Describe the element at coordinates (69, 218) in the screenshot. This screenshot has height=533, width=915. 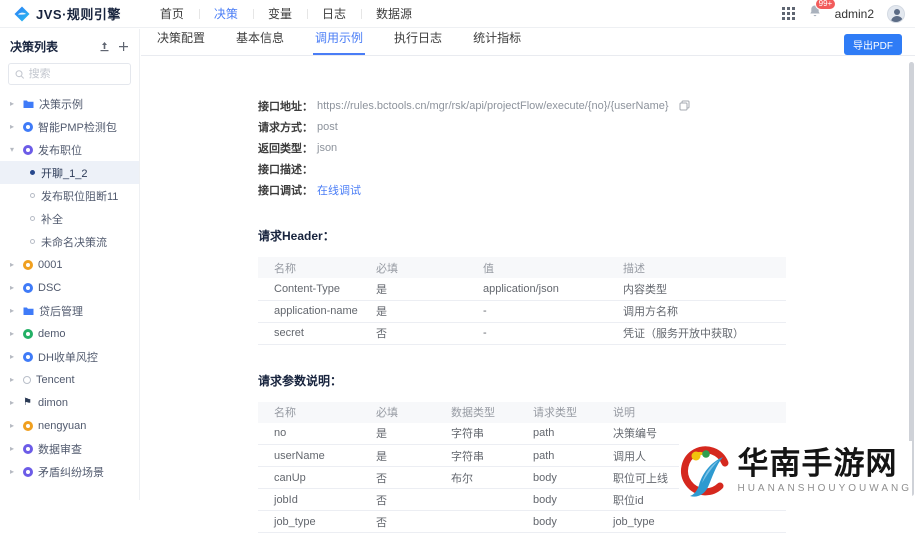
I see `sidebar-subitem-3-3: 补全` at that location.